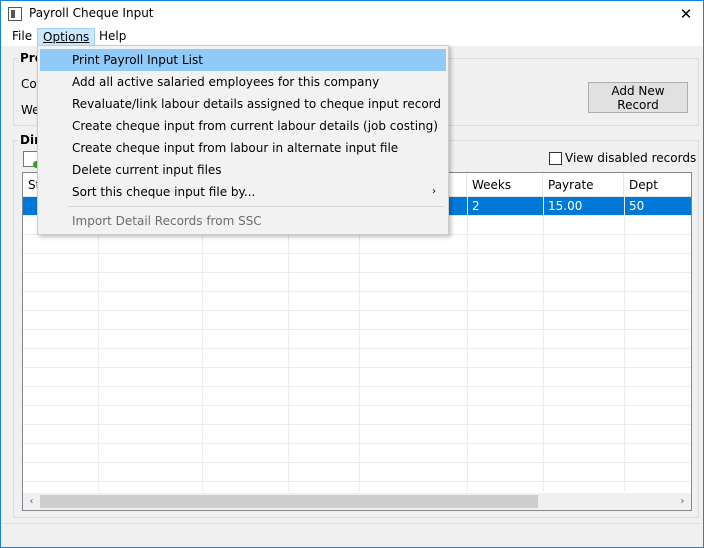  Describe the element at coordinates (25, 206) in the screenshot. I see `cell` at that location.